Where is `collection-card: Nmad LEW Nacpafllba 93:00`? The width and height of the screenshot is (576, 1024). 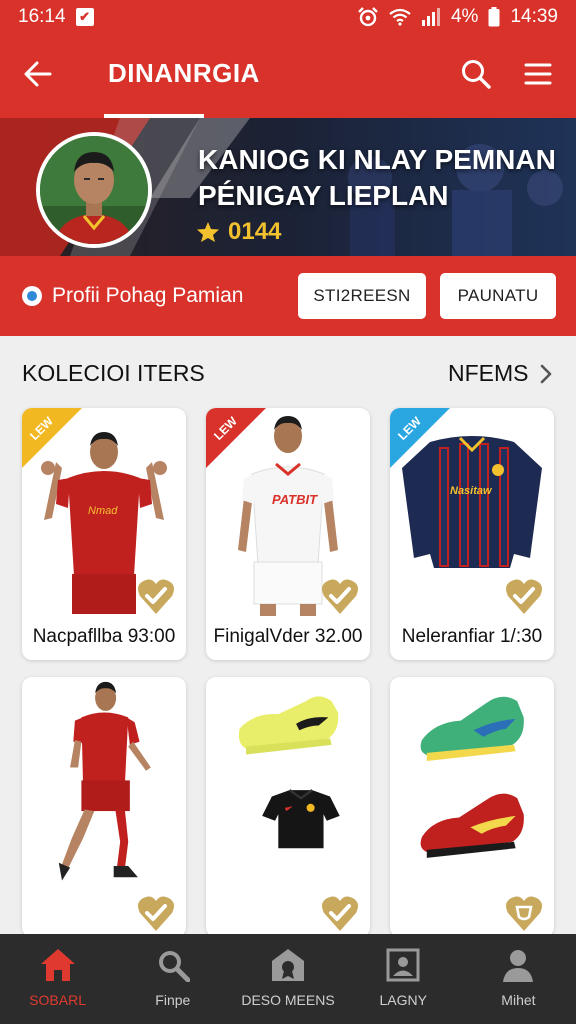 collection-card: Nmad LEW Nacpafllba 93:00 is located at coordinates (104, 534).